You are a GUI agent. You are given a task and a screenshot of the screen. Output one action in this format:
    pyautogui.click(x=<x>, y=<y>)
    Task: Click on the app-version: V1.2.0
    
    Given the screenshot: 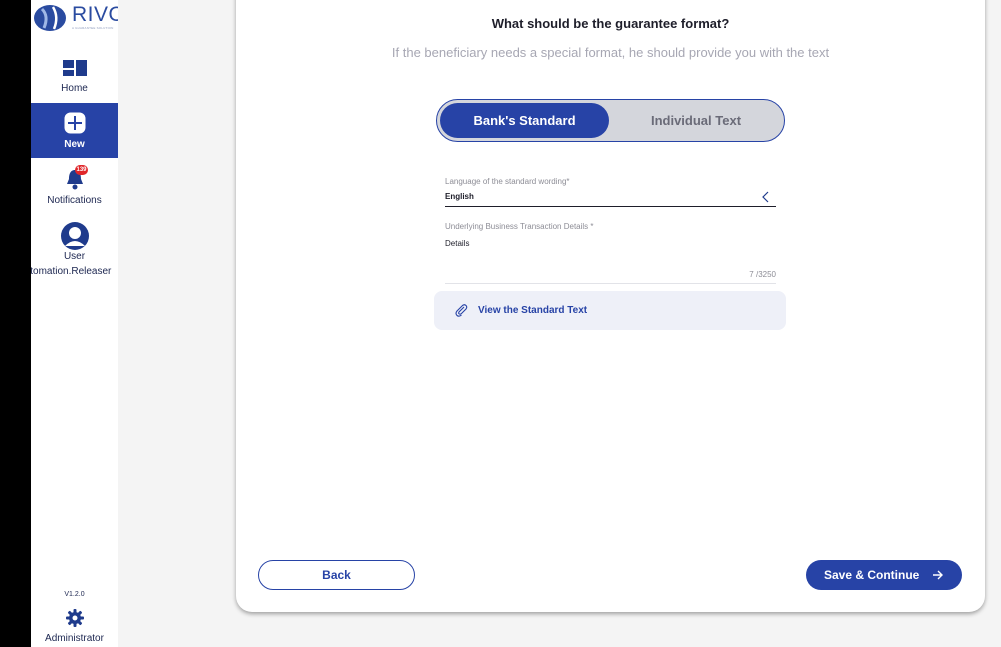 What is the action you would take?
    pyautogui.click(x=74, y=594)
    